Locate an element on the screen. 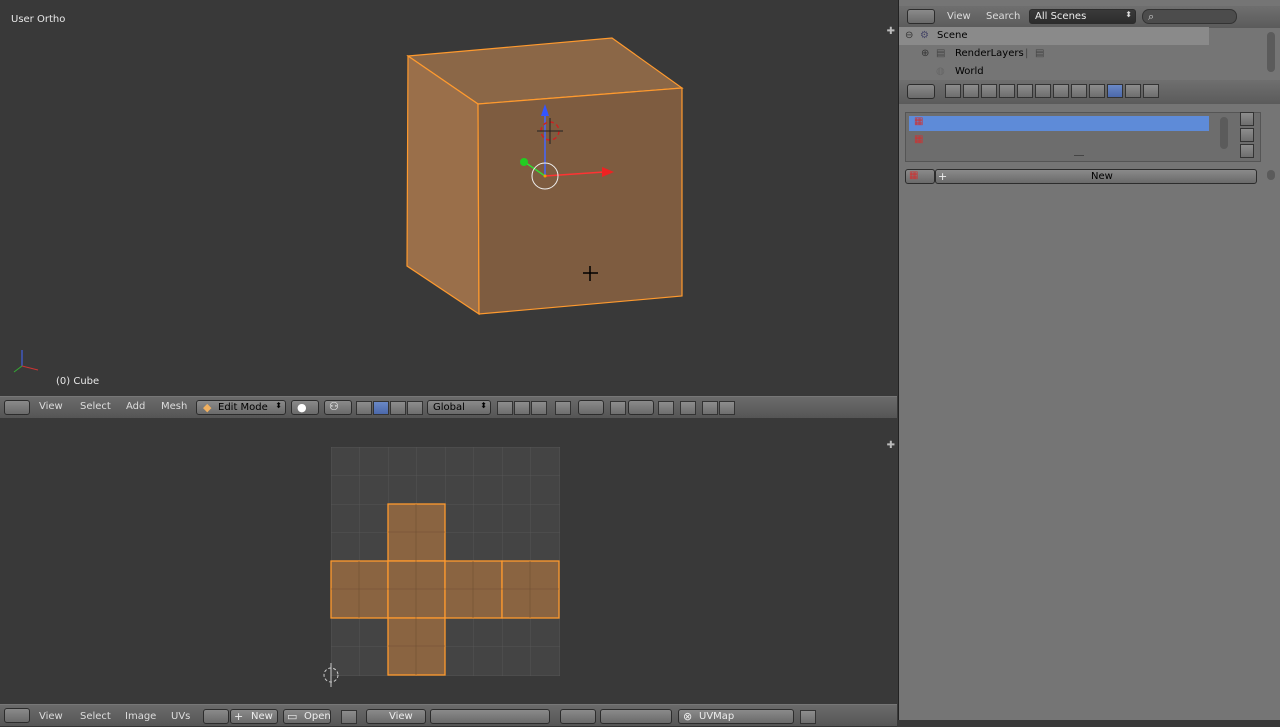 The height and width of the screenshot is (727, 1280). outliner-header: View Search All Scenes ⬍ ⌕ is located at coordinates (1089, 17).